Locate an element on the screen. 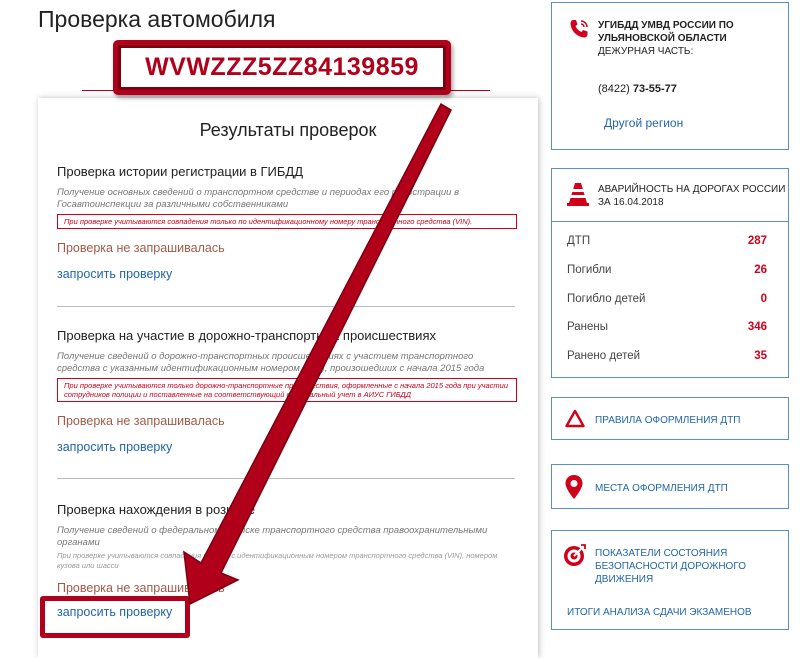  phone-icon is located at coordinates (579, 29).